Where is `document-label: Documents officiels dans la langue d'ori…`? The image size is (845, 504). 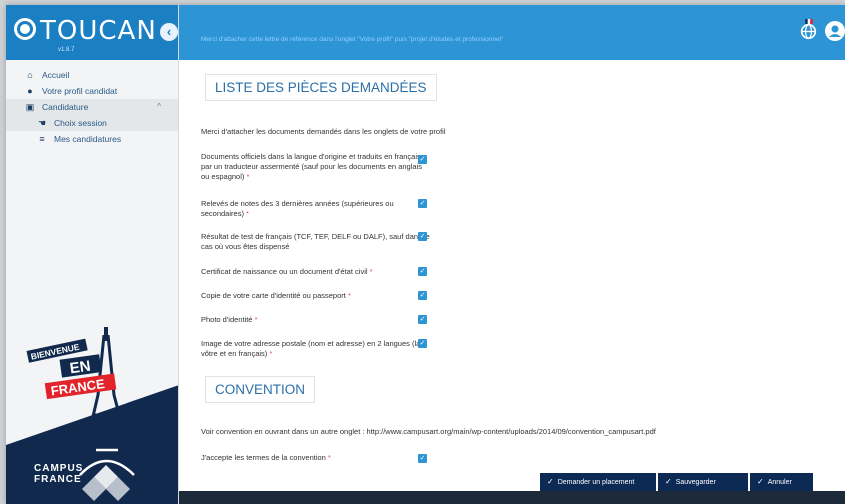 document-label: Documents officiels dans la langue d'ori… is located at coordinates (311, 166).